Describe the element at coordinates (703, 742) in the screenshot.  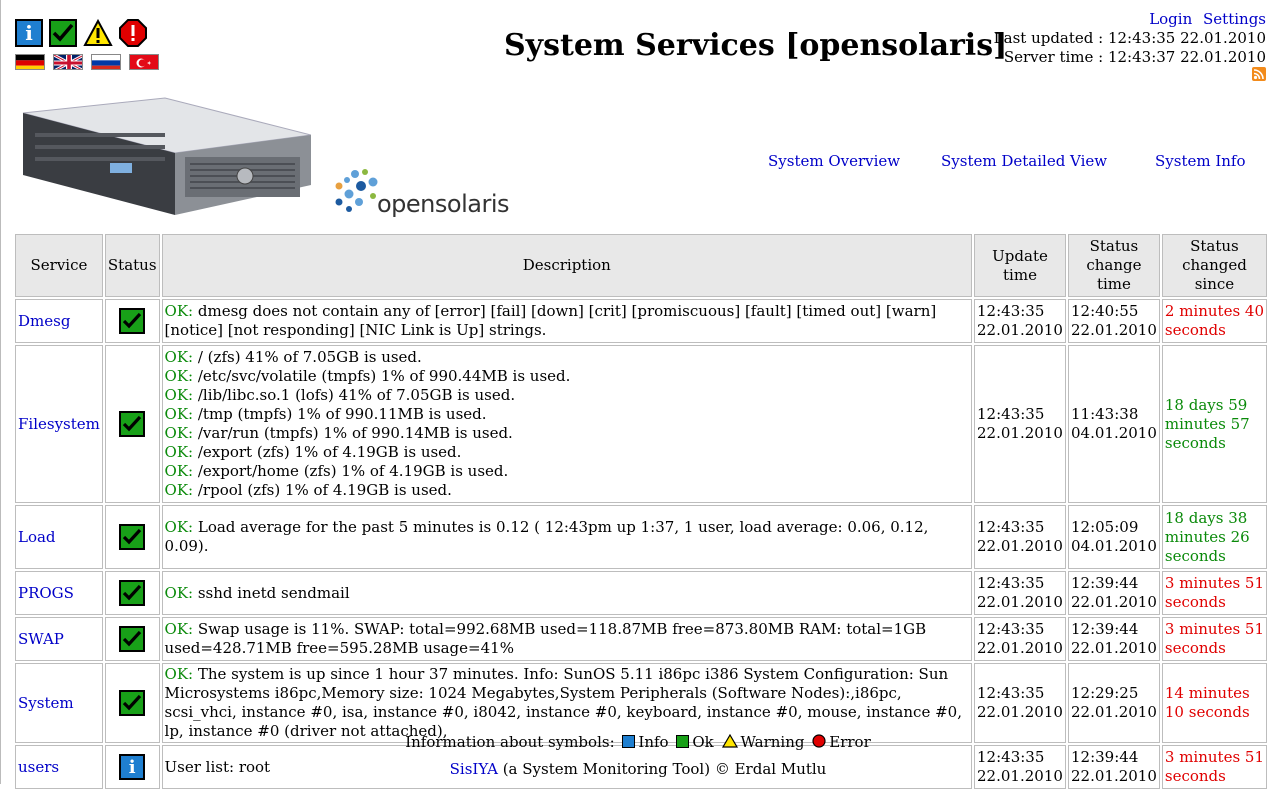
I see `legend-ok-label: Ok` at that location.